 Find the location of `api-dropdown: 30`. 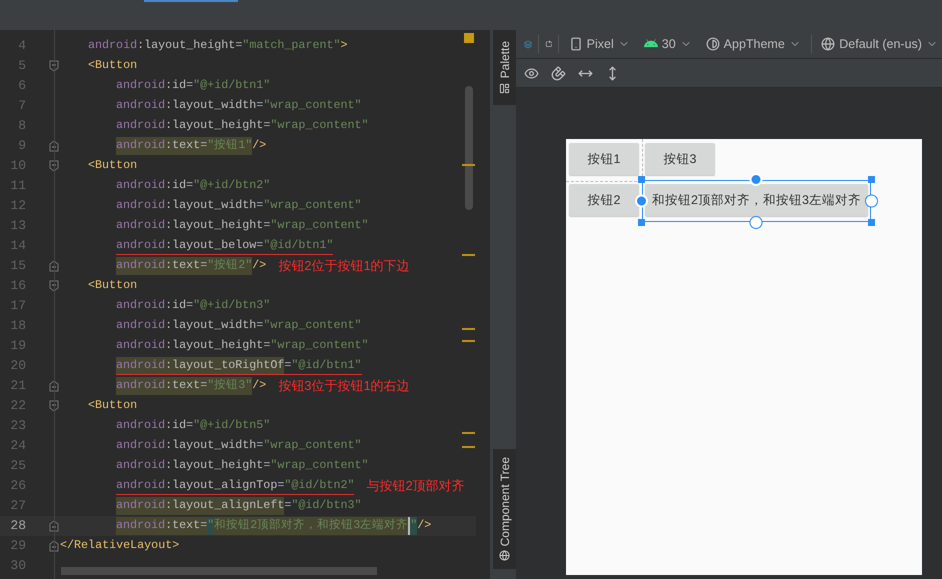

api-dropdown: 30 is located at coordinates (668, 44).